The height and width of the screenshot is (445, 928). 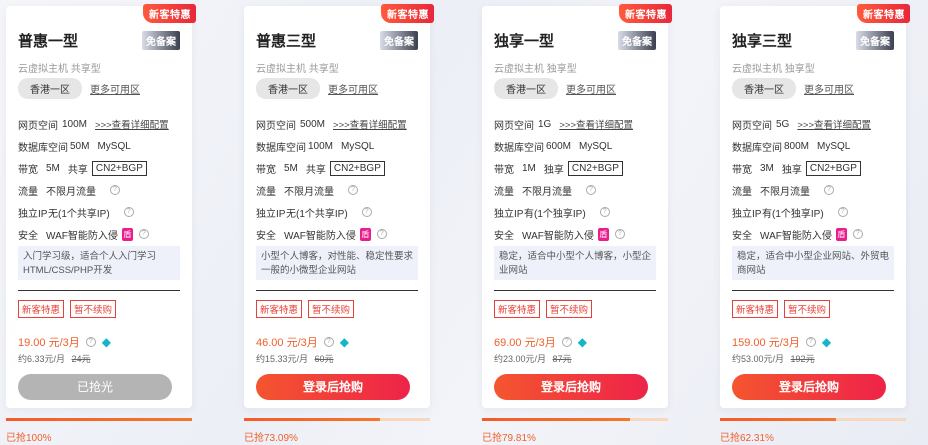 I want to click on spec-value: 50M, so click(x=80, y=146).